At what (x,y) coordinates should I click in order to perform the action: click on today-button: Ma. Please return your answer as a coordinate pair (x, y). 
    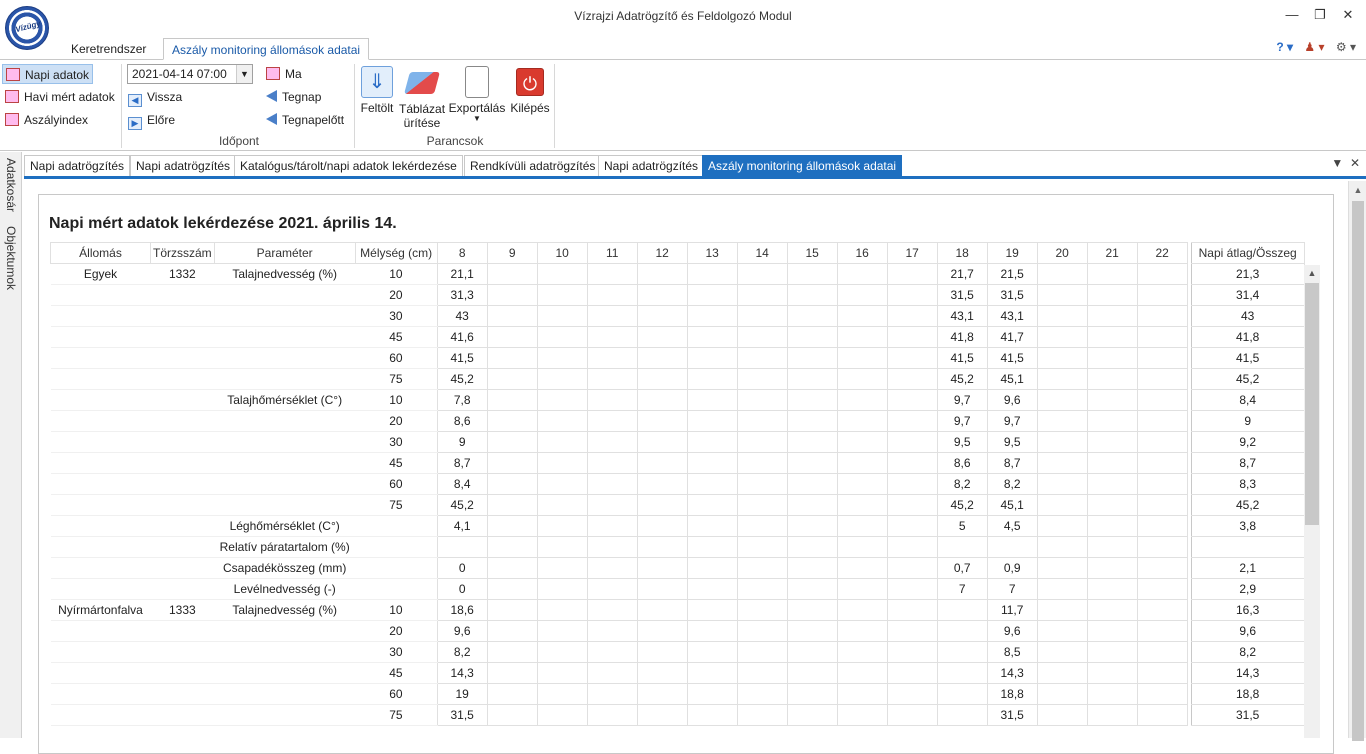
    Looking at the image, I should click on (284, 74).